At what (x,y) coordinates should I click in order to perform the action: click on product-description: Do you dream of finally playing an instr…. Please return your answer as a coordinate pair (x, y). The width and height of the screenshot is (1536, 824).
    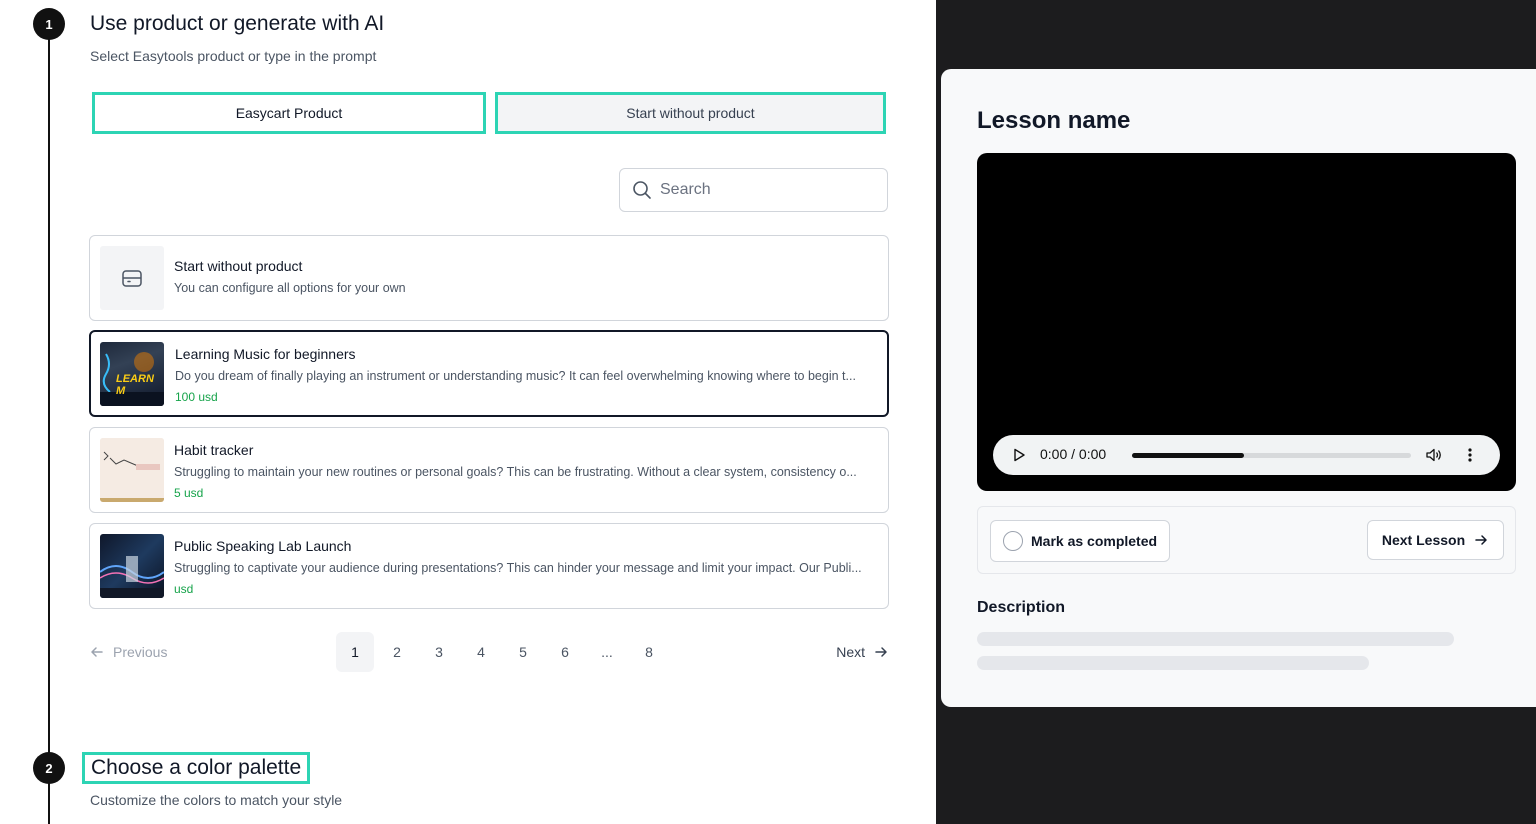
    Looking at the image, I should click on (515, 376).